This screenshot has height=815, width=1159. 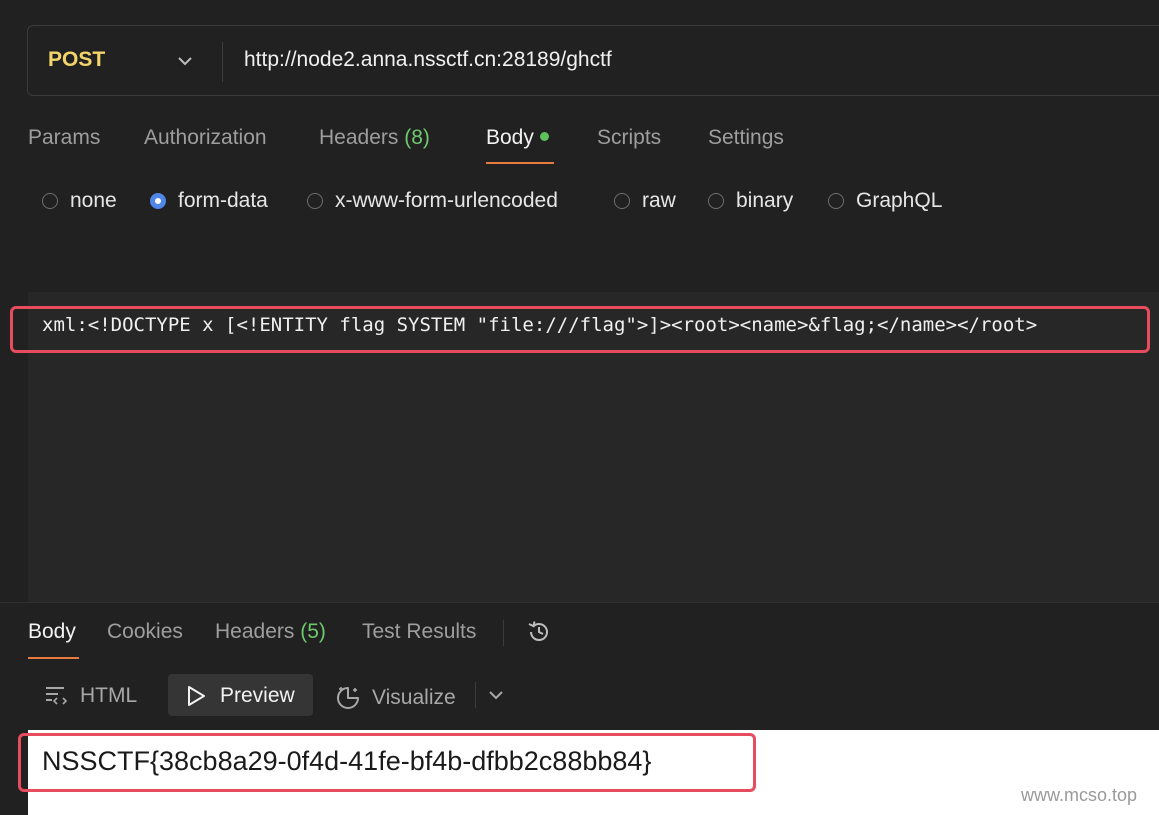 What do you see at coordinates (158, 201) in the screenshot?
I see `radio-circle-selected` at bounding box center [158, 201].